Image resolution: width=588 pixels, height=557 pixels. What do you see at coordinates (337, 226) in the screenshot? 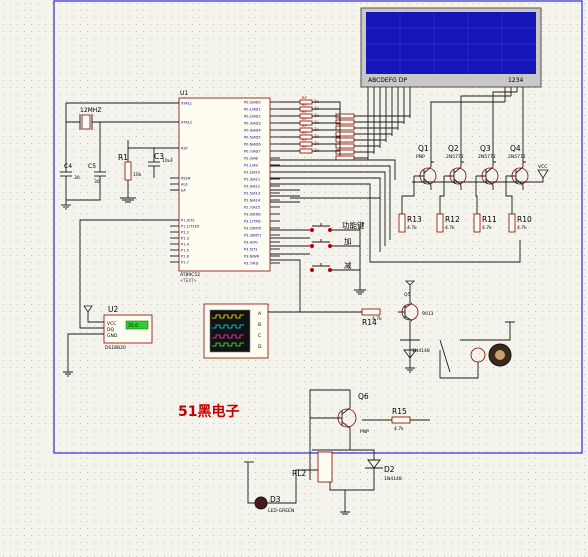
I see `button-1: 功能键` at bounding box center [337, 226].